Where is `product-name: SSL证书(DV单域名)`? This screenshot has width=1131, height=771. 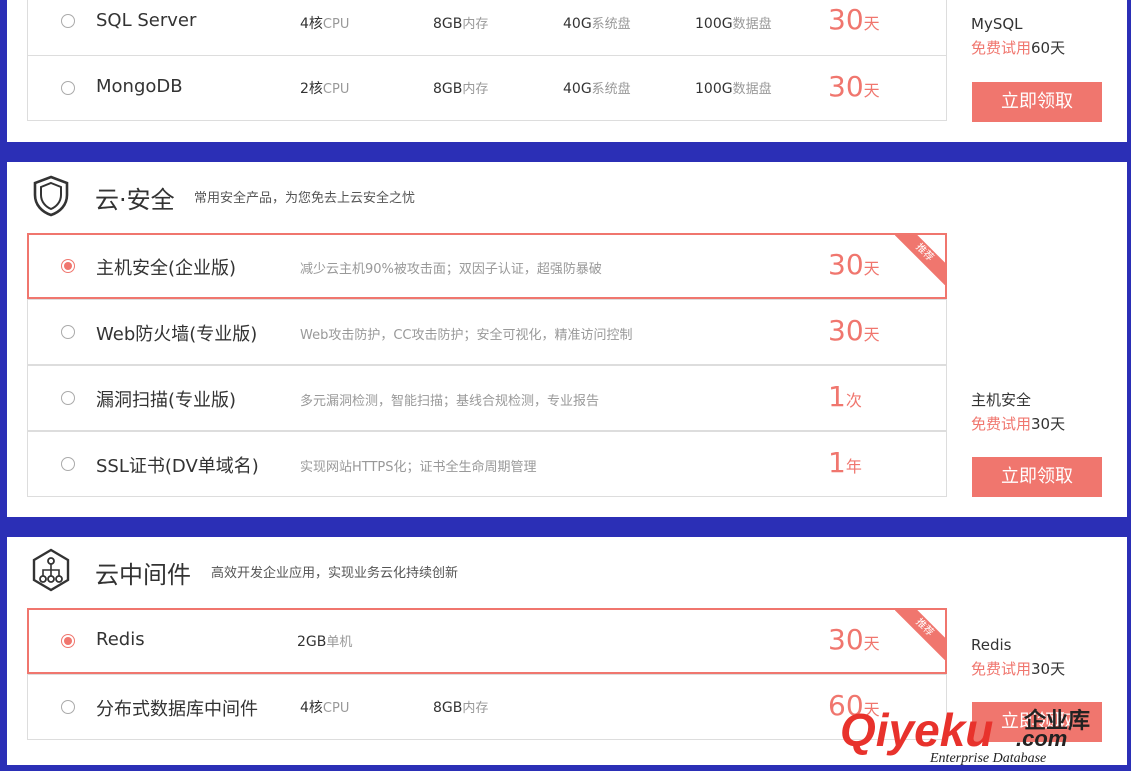
product-name: SSL证书(DV单域名) is located at coordinates (177, 466).